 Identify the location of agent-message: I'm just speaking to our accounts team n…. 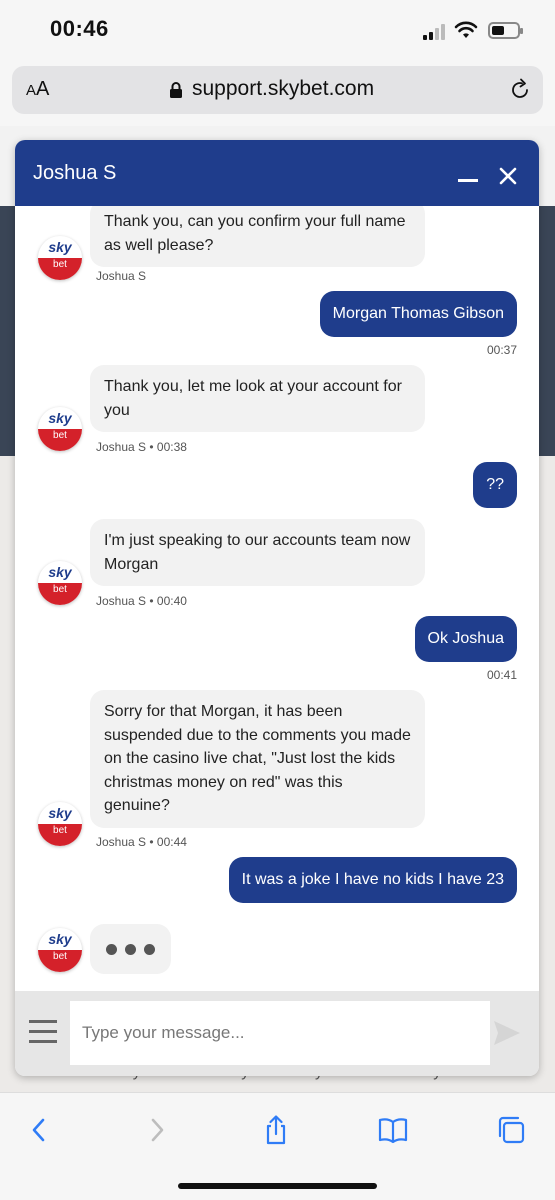
(257, 552).